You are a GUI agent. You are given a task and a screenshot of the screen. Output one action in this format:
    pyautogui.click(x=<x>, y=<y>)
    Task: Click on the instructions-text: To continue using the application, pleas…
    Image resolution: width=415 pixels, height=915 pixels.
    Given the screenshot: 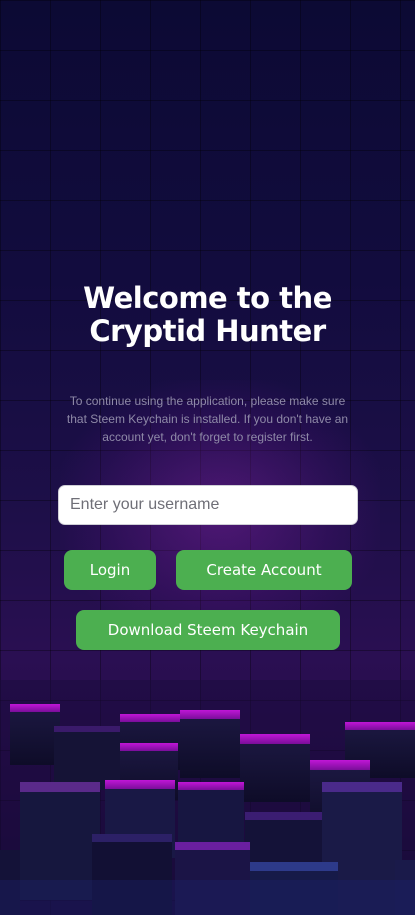 What is the action you would take?
    pyautogui.click(x=207, y=419)
    